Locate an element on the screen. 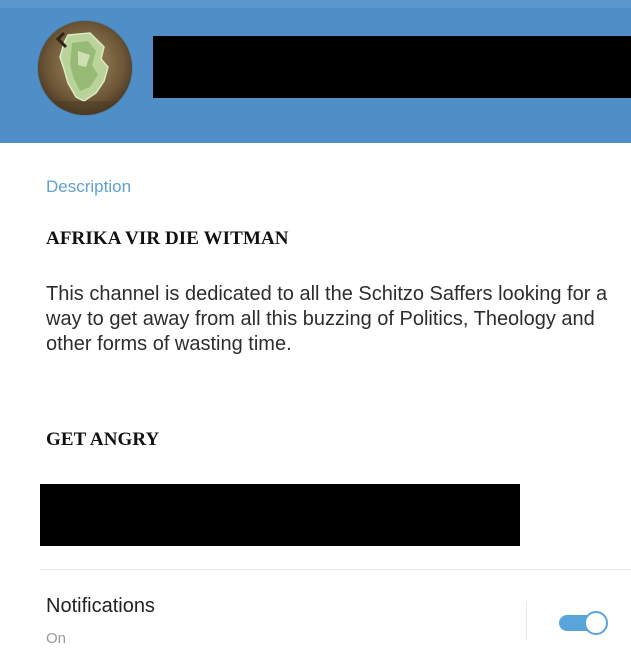 This screenshot has width=631, height=670. notifications-toggle is located at coordinates (583, 623).